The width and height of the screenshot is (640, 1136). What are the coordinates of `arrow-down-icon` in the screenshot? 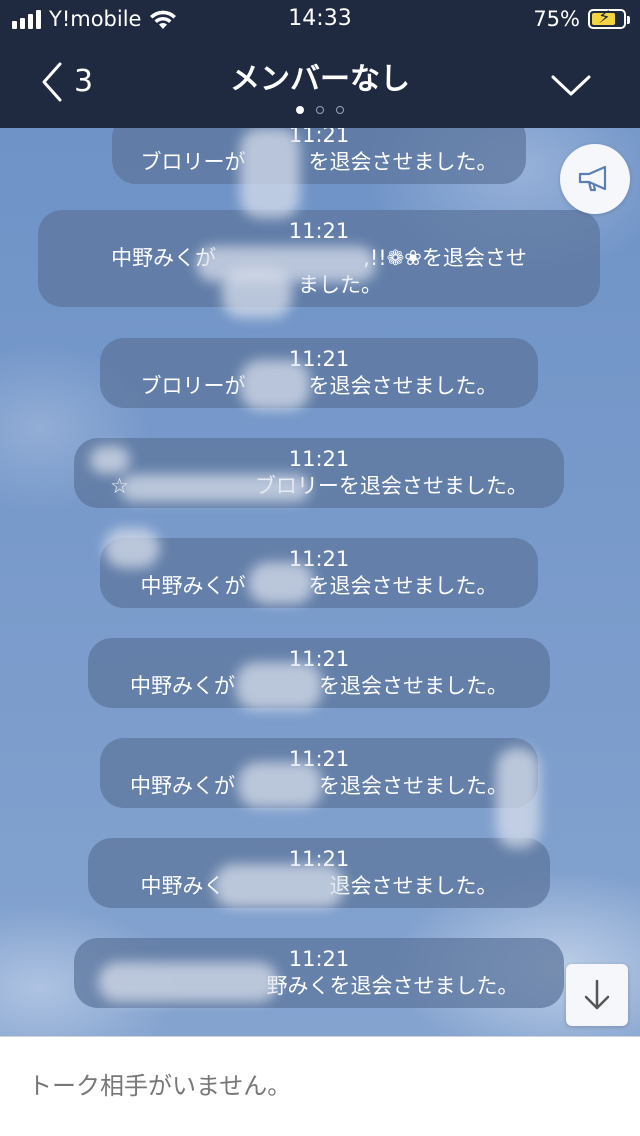 It's located at (597, 994).